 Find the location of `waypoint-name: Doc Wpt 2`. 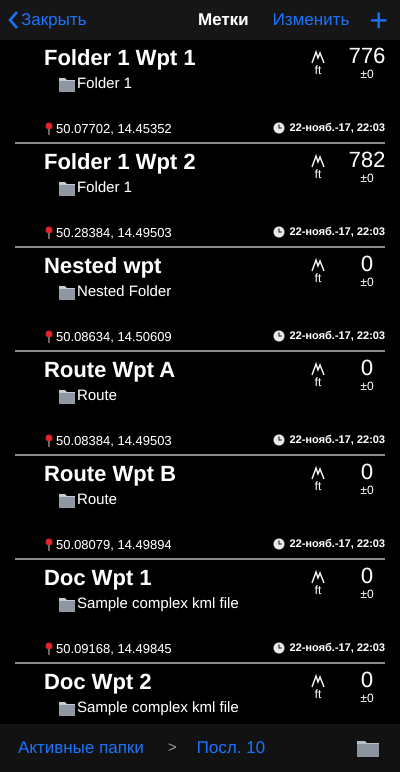

waypoint-name: Doc Wpt 2 is located at coordinates (98, 682).